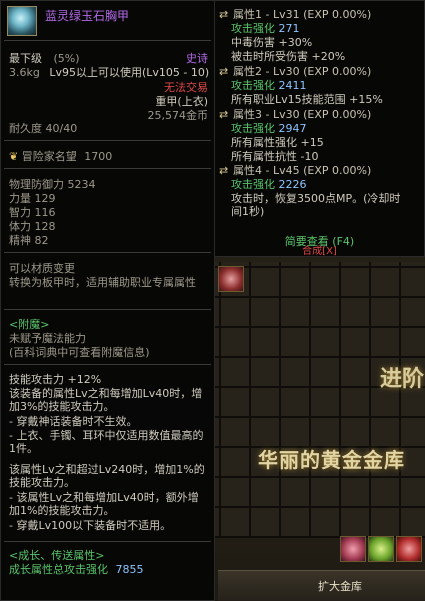  What do you see at coordinates (269, 85) in the screenshot?
I see `attribute-line: 攻击强化 2411` at bounding box center [269, 85].